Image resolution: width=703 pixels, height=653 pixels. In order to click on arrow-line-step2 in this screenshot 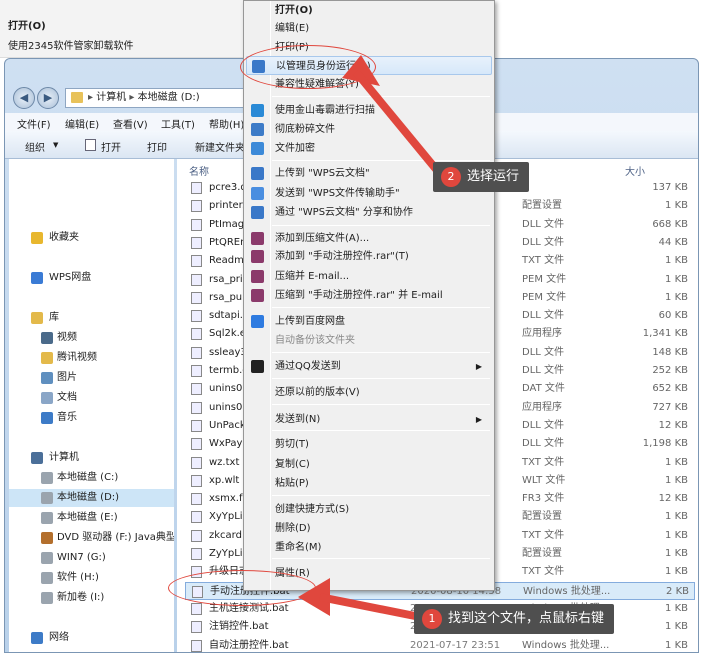, I will do `click(398, 123)`.